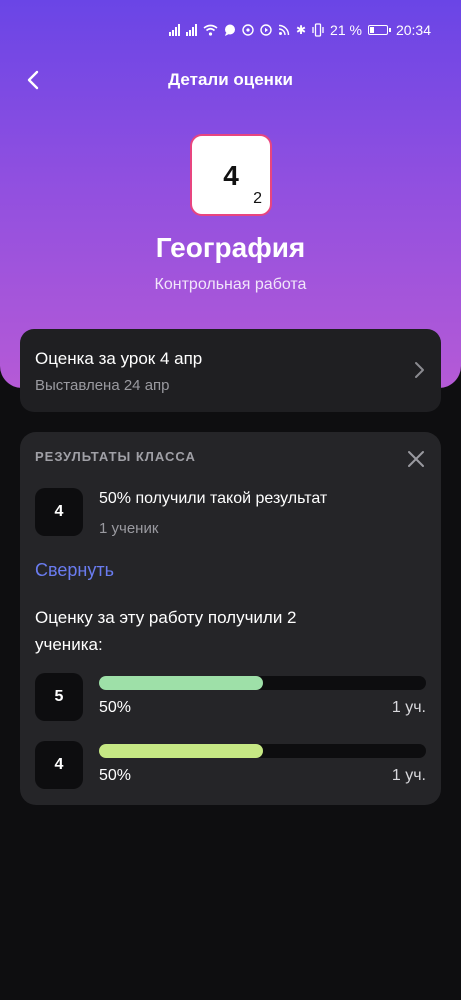  Describe the element at coordinates (166, 631) in the screenshot. I see `distribution-title: Оценку за эту работу получили 2 ученика:` at that location.